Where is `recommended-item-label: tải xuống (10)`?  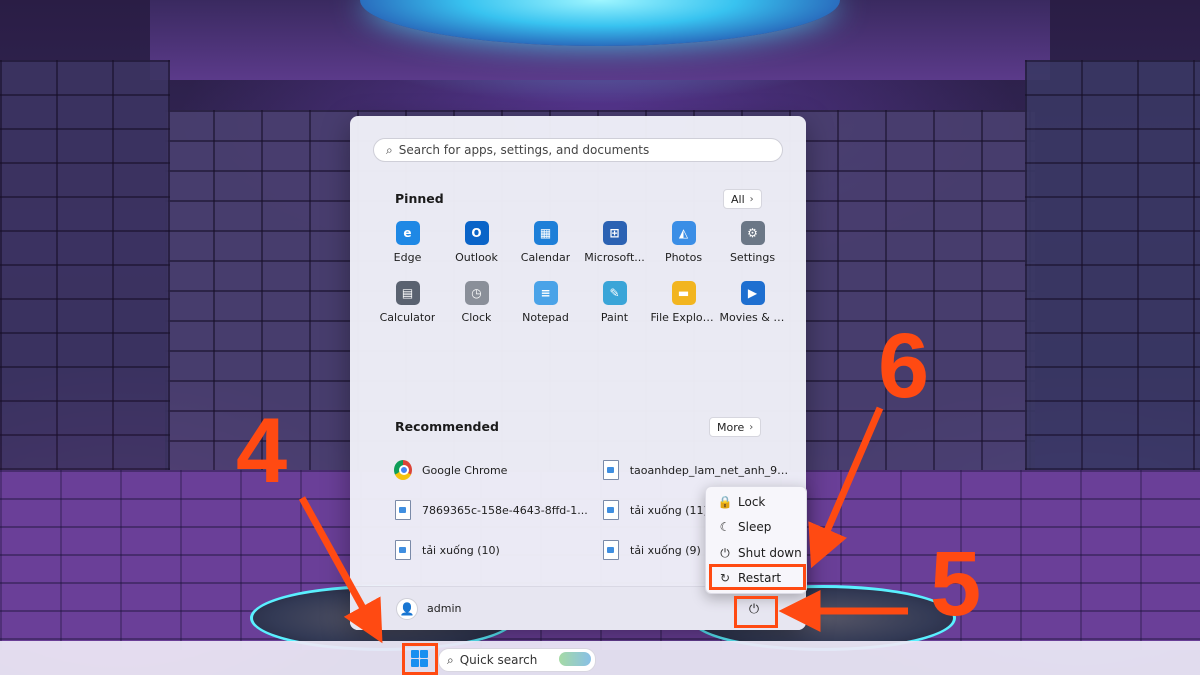 recommended-item-label: tải xuống (10) is located at coordinates (461, 550).